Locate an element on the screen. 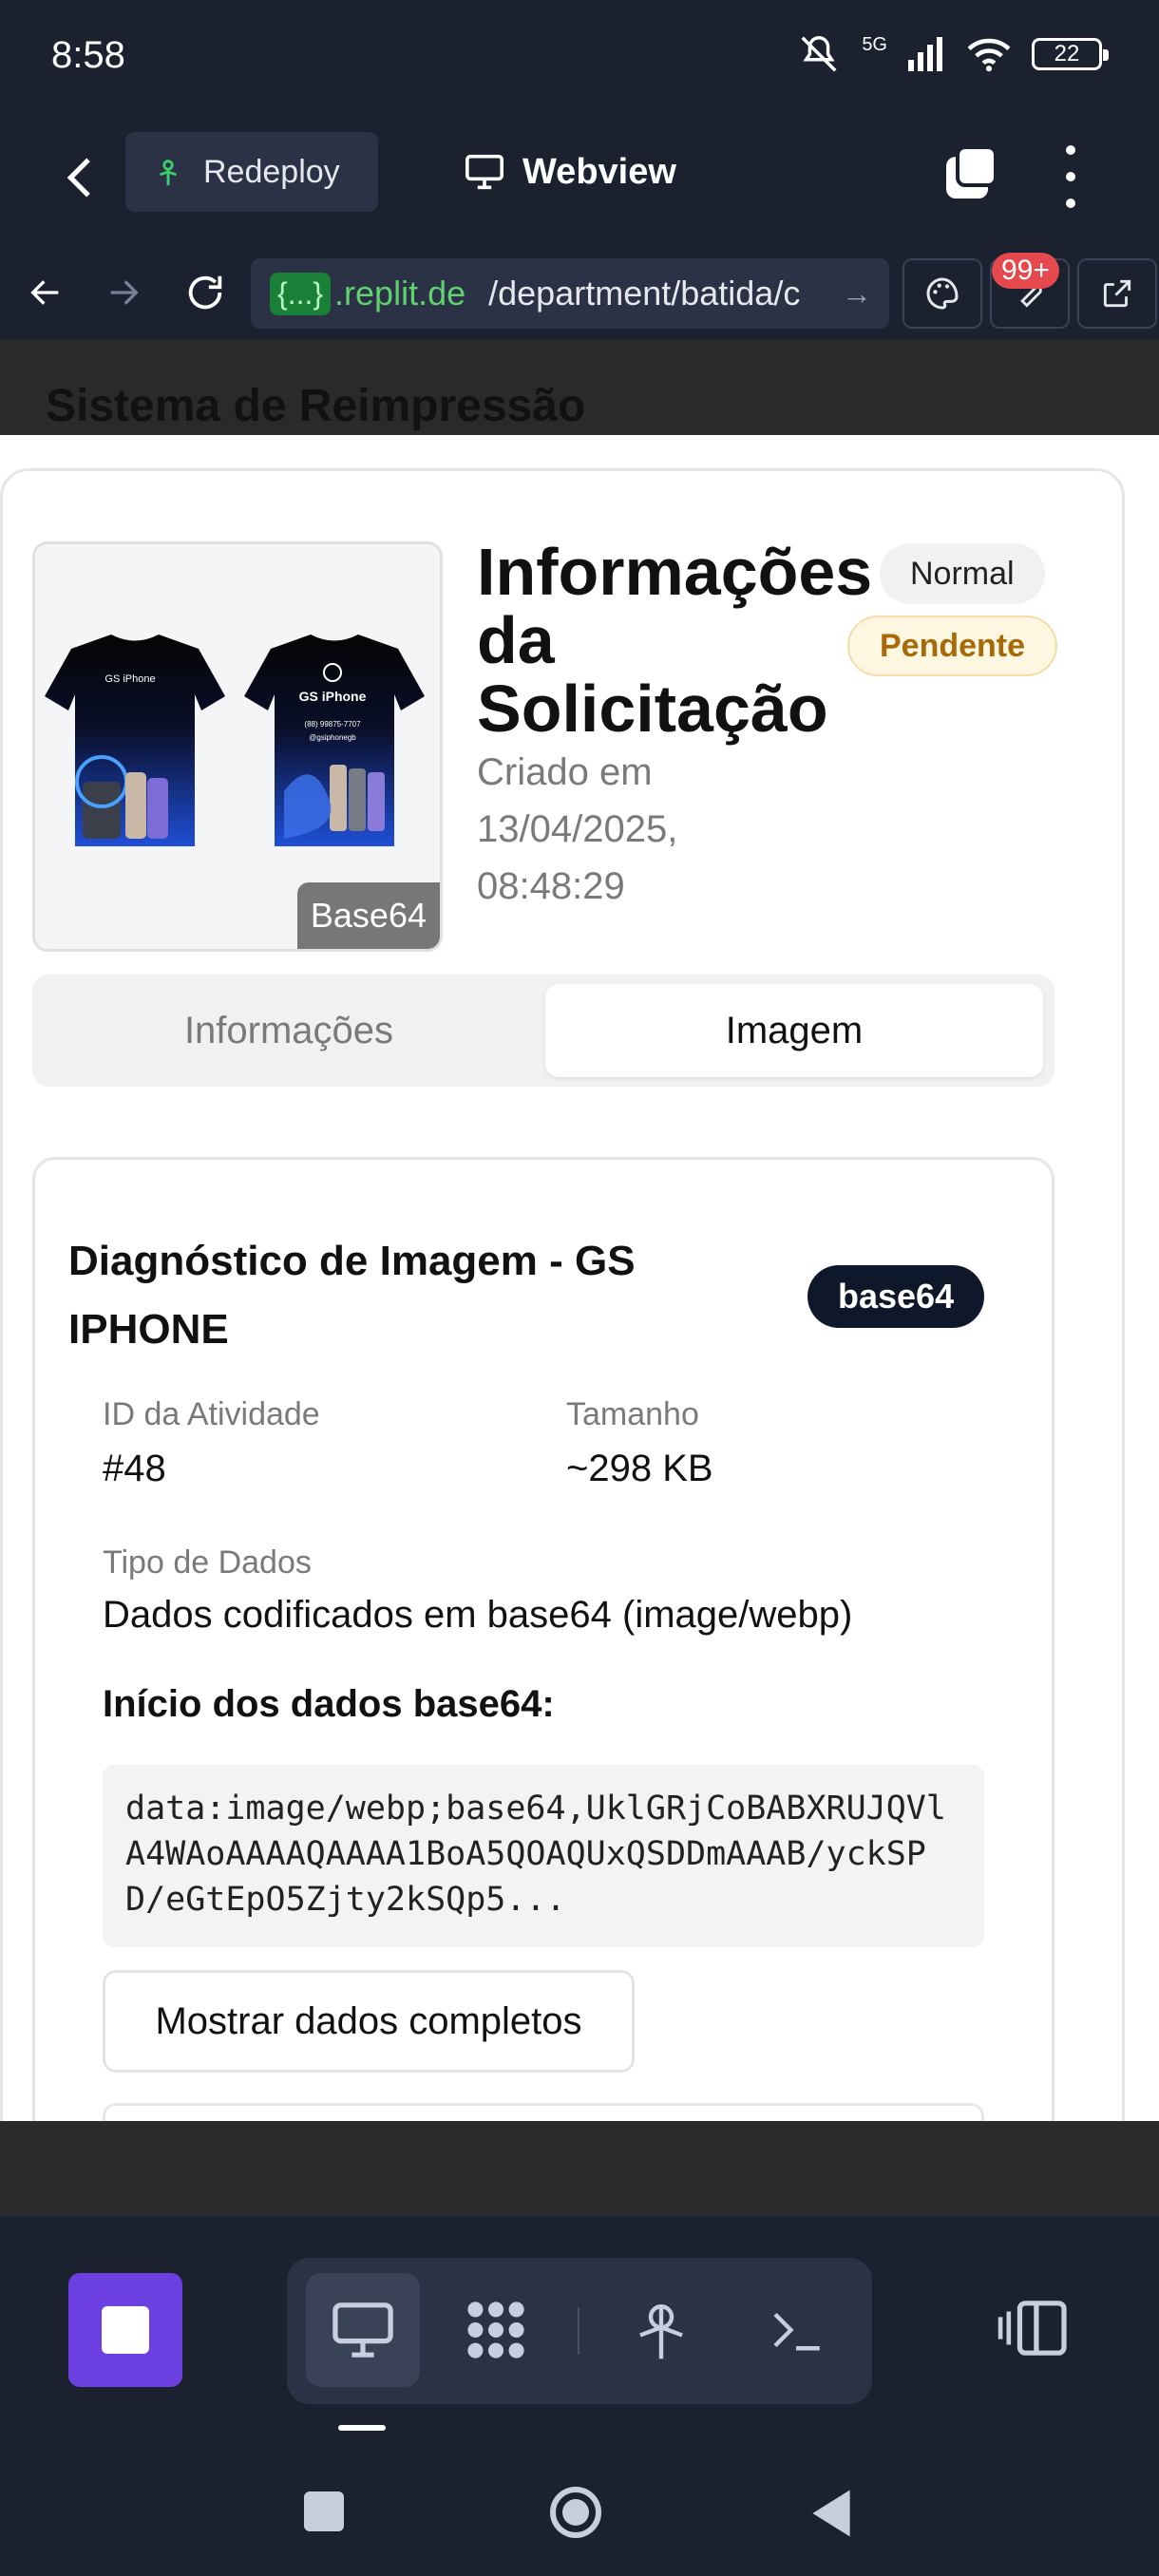  stop-button is located at coordinates (125, 2330).